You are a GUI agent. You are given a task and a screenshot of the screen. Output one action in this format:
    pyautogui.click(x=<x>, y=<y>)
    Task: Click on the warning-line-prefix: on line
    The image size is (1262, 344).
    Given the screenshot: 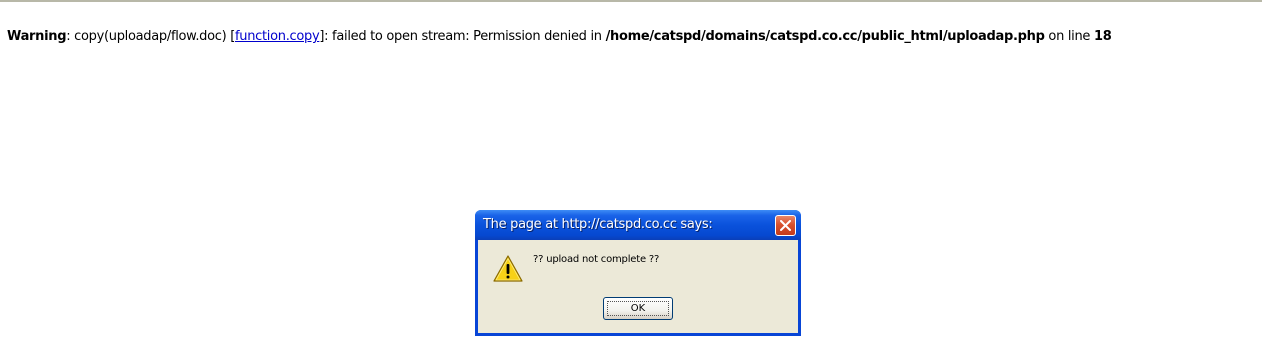 What is the action you would take?
    pyautogui.click(x=1069, y=36)
    